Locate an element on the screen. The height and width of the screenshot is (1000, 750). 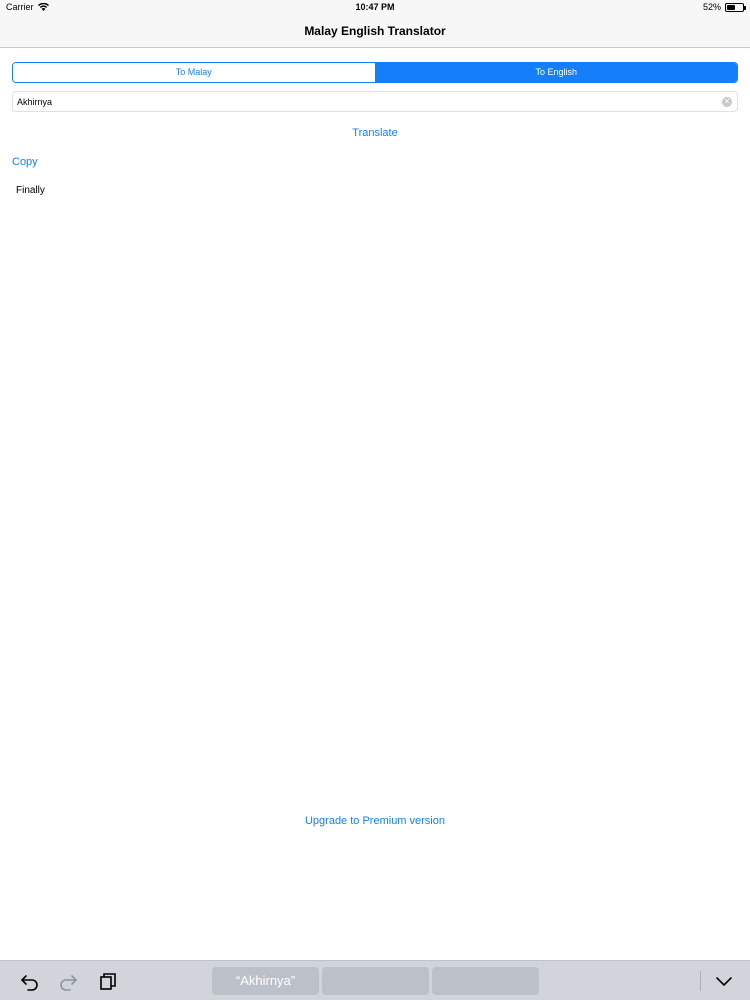
page-title: Malay English Translator is located at coordinates (375, 31).